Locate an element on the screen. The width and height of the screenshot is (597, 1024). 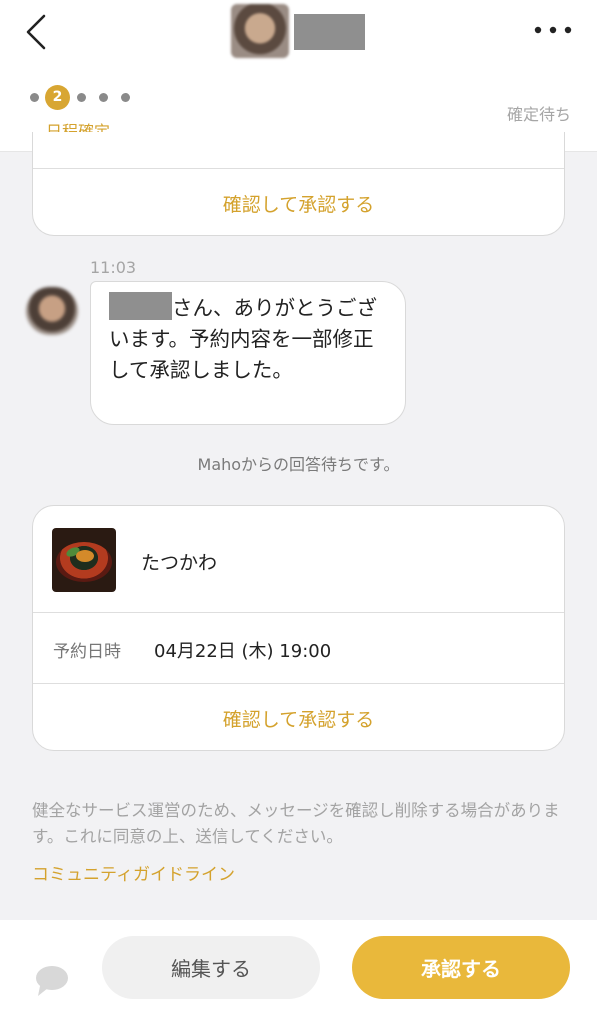
back-button is located at coordinates (40, 32).